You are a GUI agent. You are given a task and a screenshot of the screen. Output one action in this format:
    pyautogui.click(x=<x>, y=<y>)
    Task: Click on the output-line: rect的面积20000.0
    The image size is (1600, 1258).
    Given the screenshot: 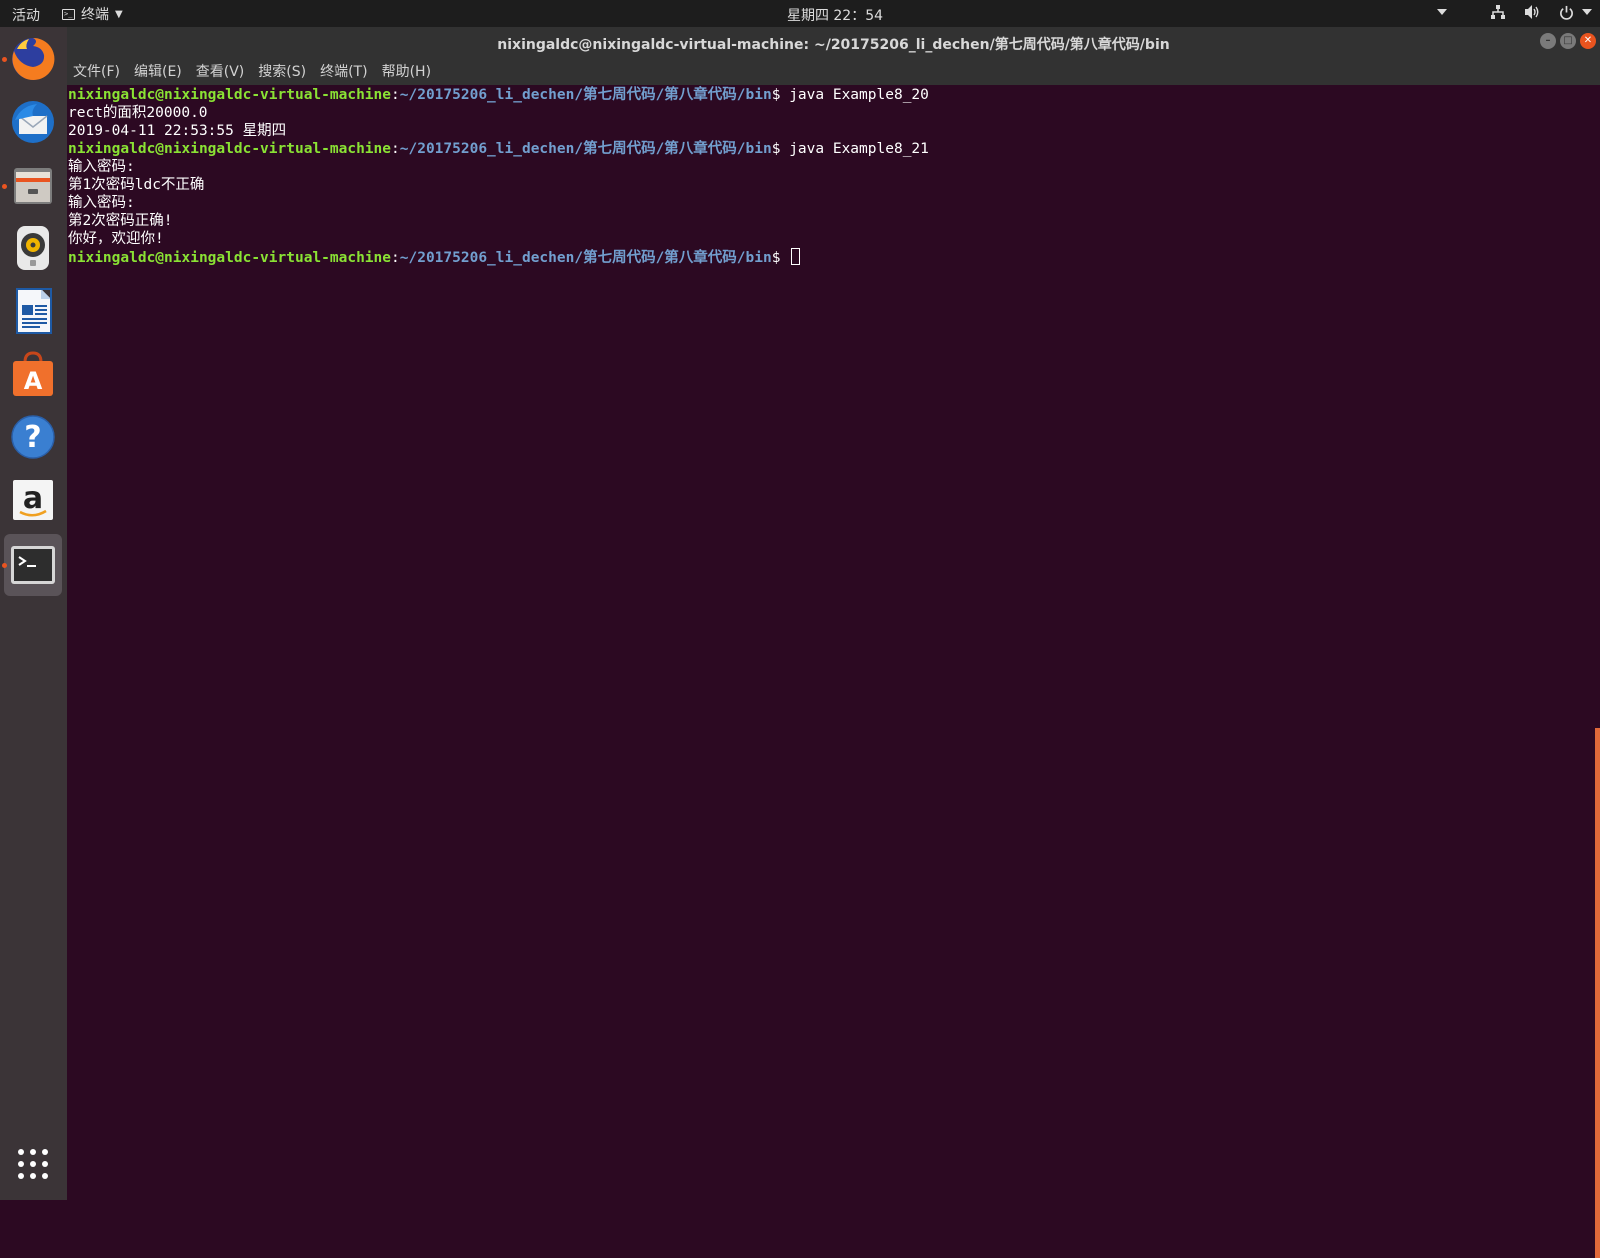 What is the action you would take?
    pyautogui.click(x=138, y=113)
    